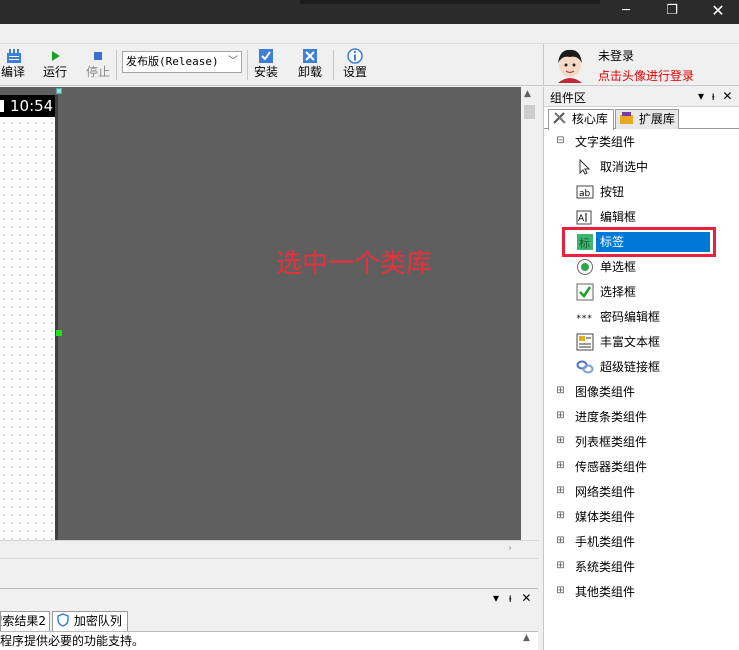  Describe the element at coordinates (641, 417) in the screenshot. I see `category-progress: ⊞ 进度条类组件` at that location.